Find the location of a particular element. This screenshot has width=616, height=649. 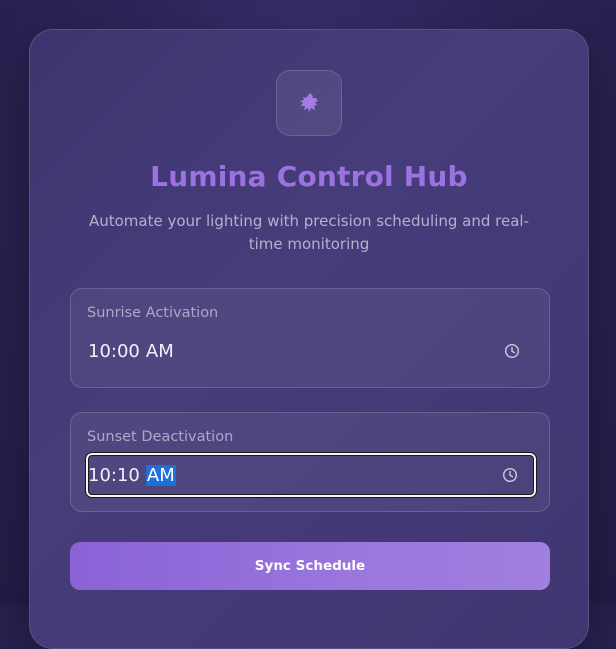

app-logo is located at coordinates (309, 103).